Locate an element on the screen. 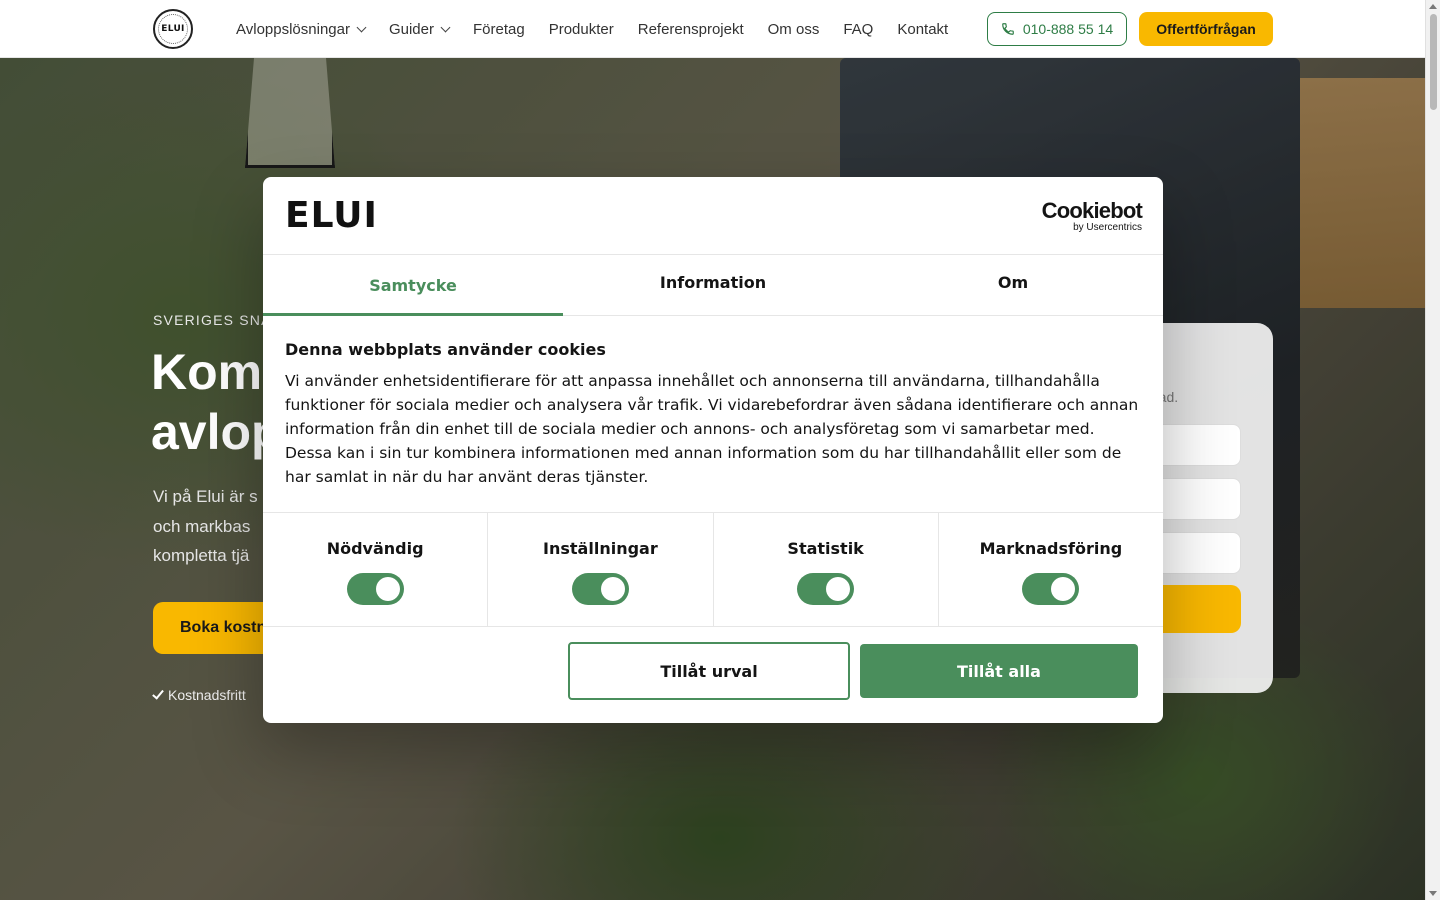 The height and width of the screenshot is (900, 1440). tab-om: Om is located at coordinates (1013, 285).